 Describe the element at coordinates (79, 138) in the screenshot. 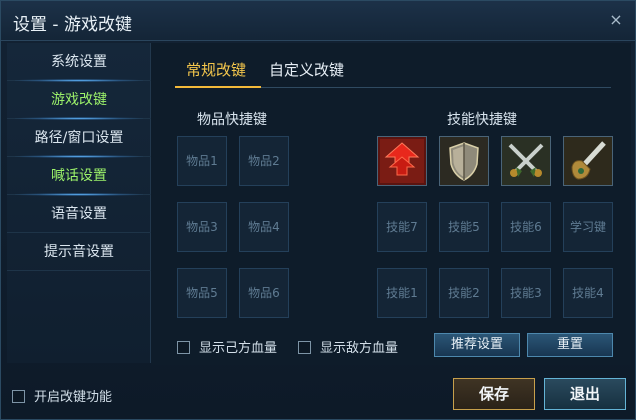

I see `sidebar-item-path-window: 路径/窗口设置` at that location.